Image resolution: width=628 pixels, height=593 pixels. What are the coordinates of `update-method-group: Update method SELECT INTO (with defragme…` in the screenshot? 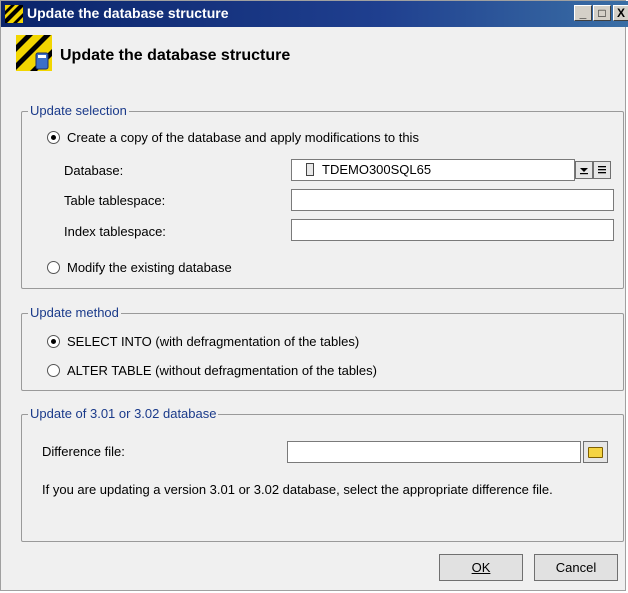 It's located at (322, 348).